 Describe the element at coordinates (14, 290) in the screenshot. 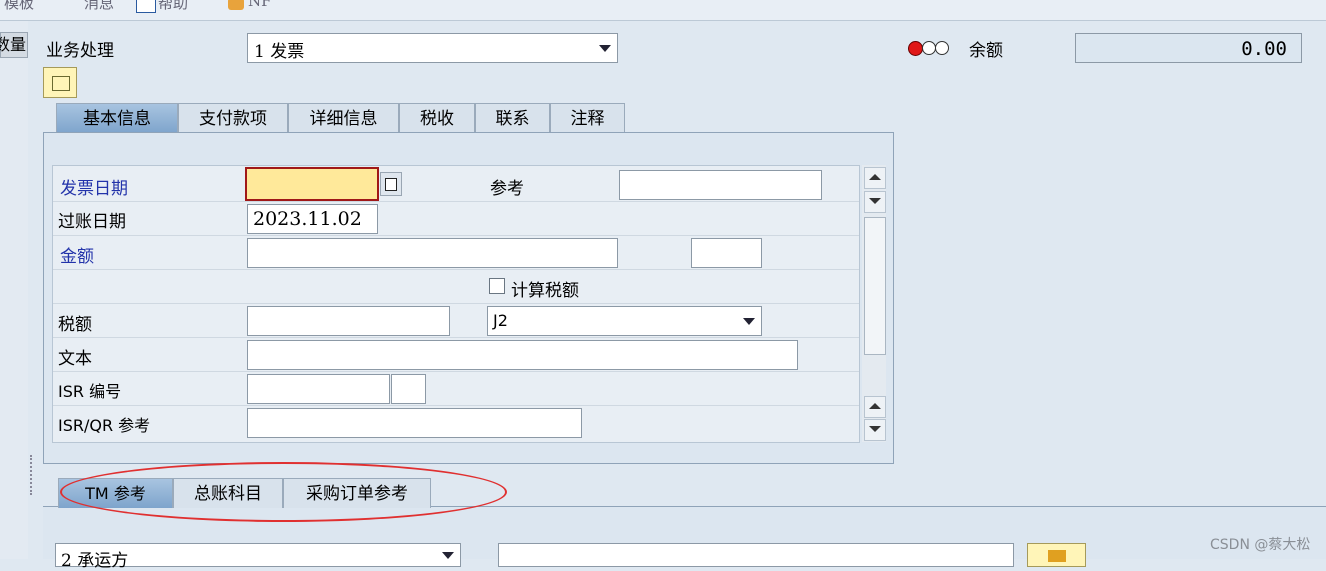

I see `left-strip` at that location.